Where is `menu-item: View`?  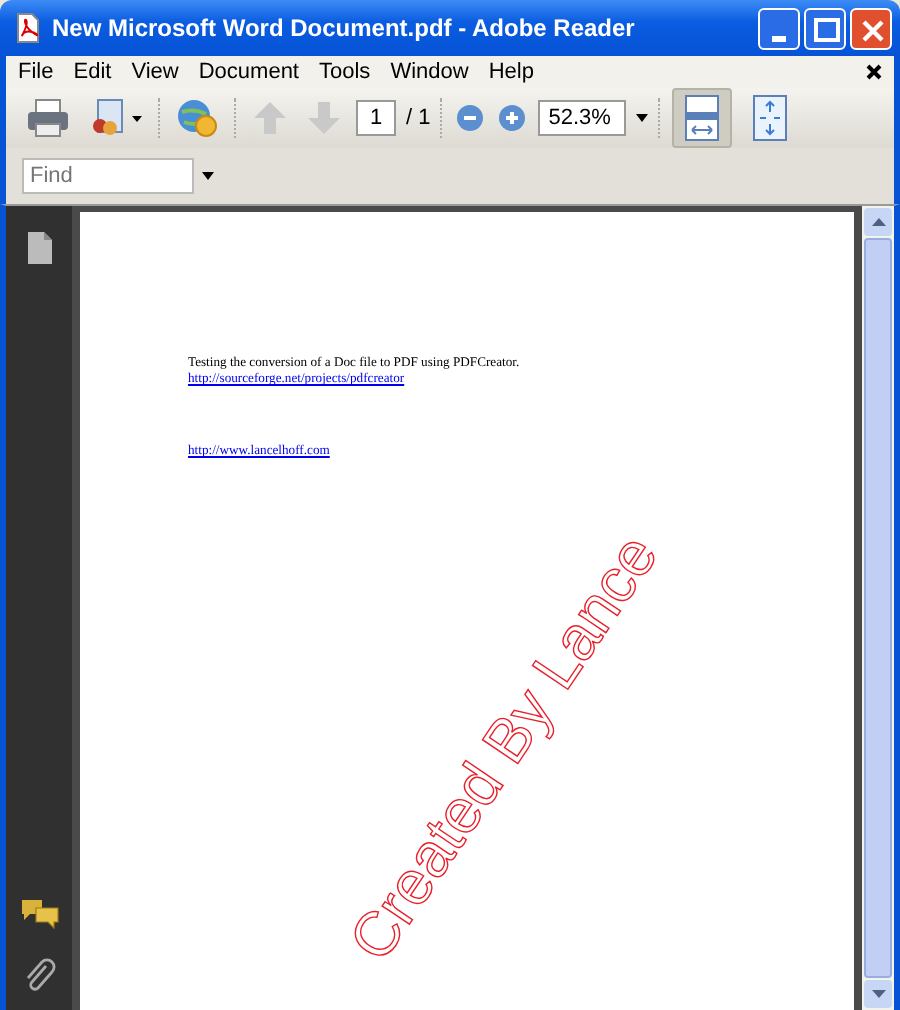 menu-item: View is located at coordinates (155, 72).